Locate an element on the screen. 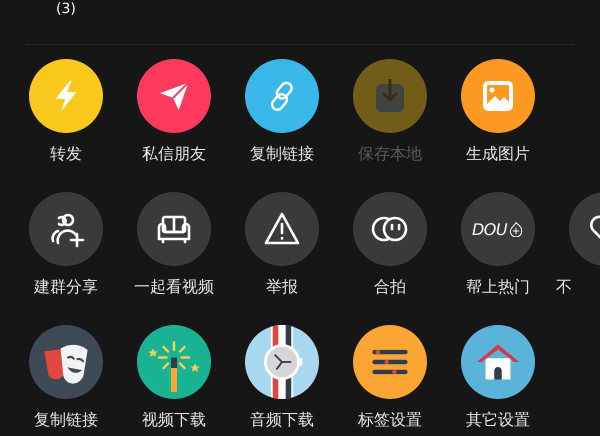  share-option-button: DOU is located at coordinates (498, 229).